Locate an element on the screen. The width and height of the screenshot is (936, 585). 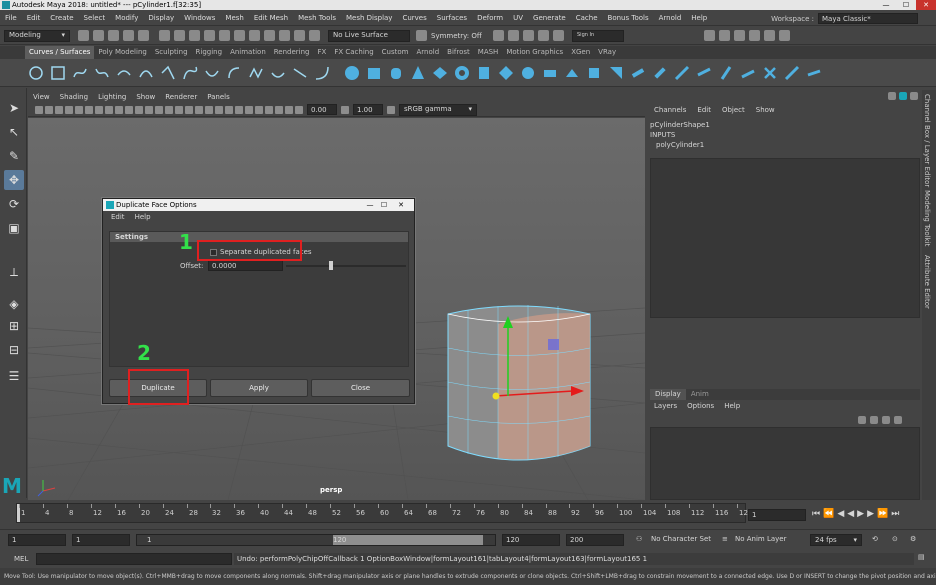
resolution-gate-icon is located at coordinates (109, 109).